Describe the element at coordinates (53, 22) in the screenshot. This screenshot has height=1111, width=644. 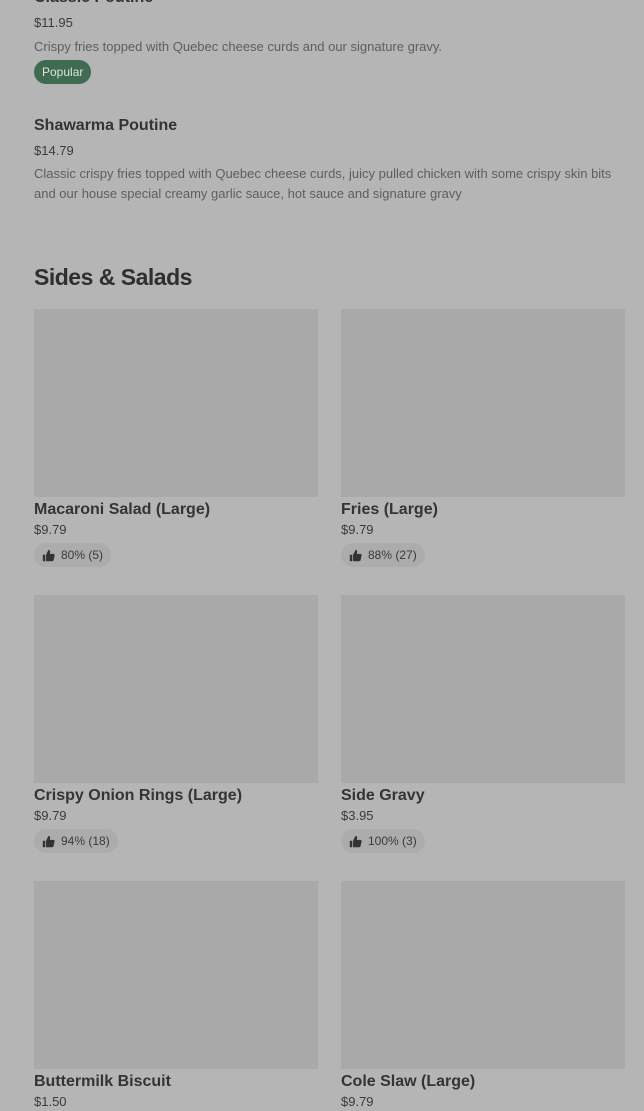
I see `item-price: $11.95` at that location.